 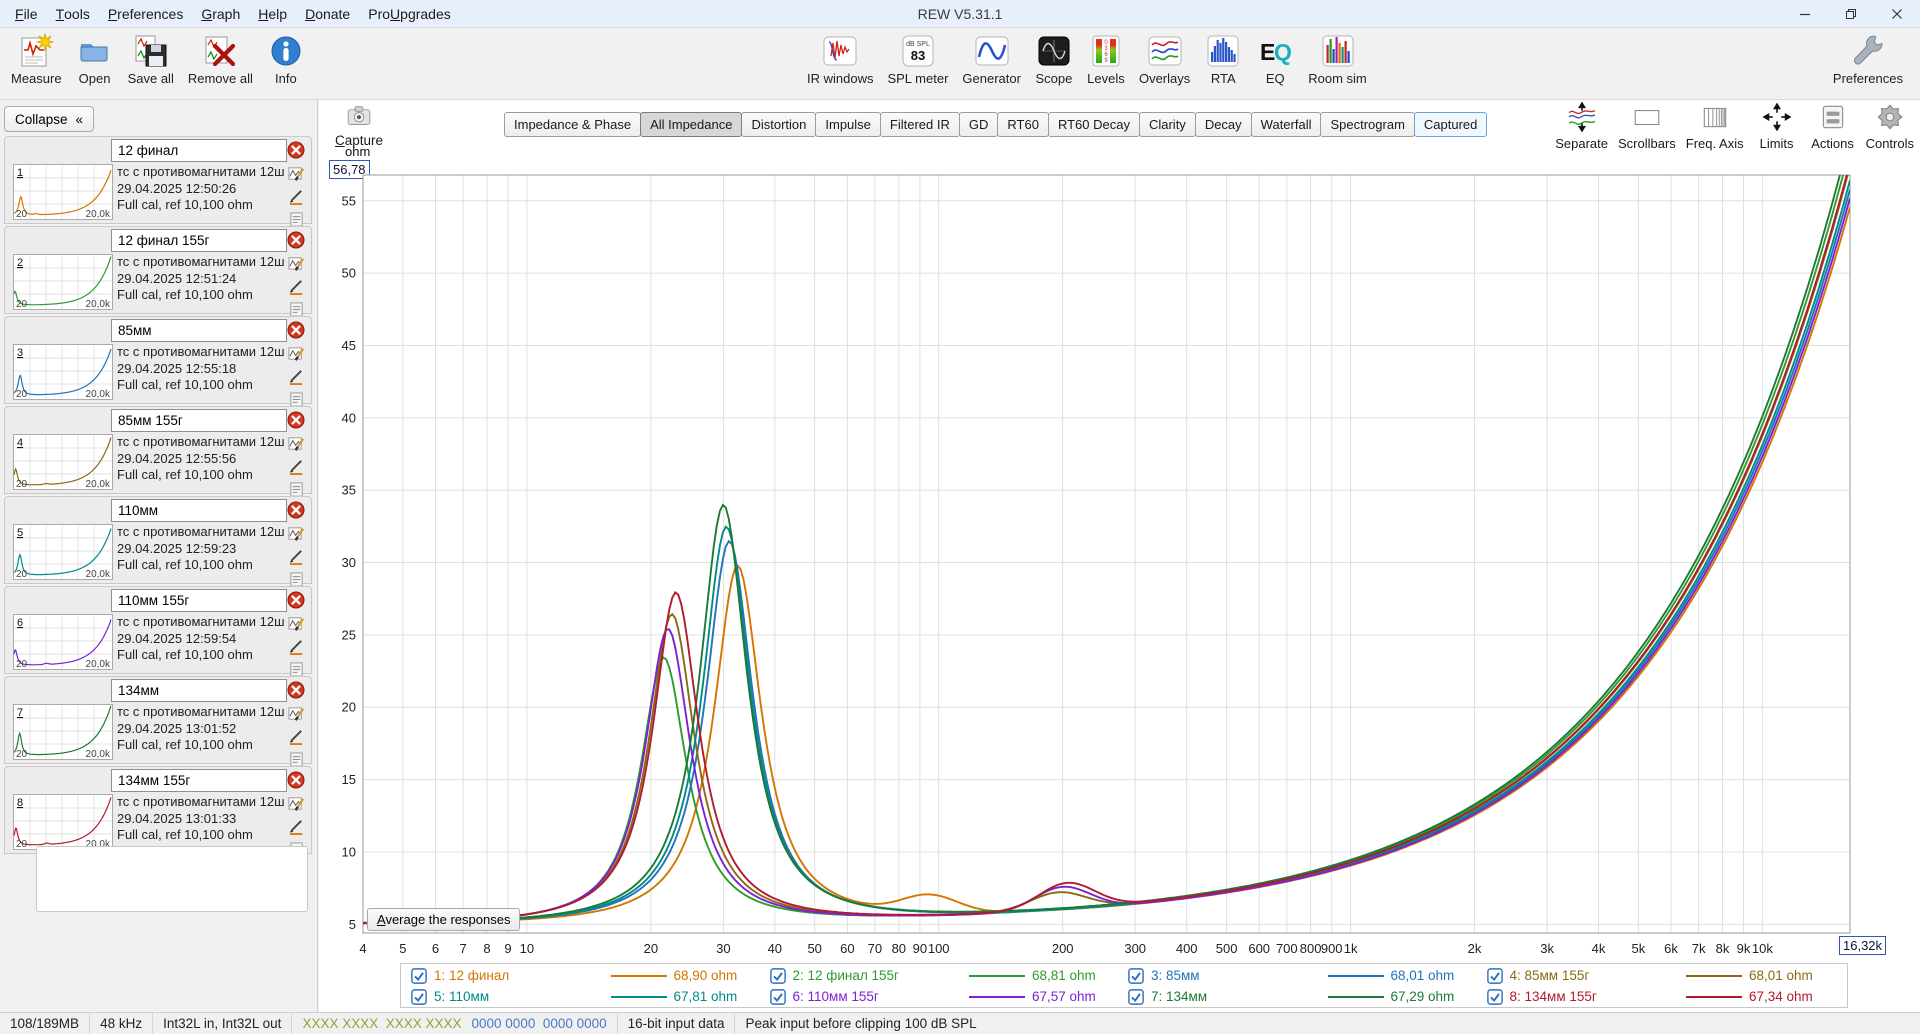 I want to click on eq-button: E Q EQ, so click(x=1275, y=59).